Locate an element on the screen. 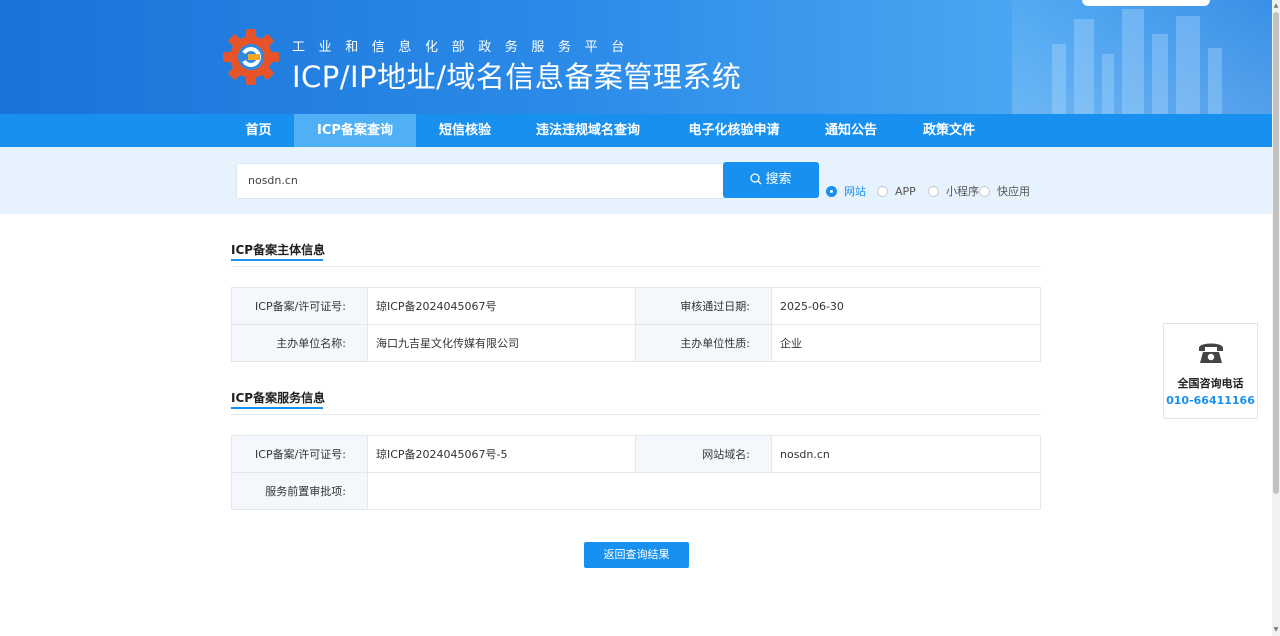 This screenshot has width=1280, height=636. label-organizer-name: 主办单位名称: is located at coordinates (300, 343).